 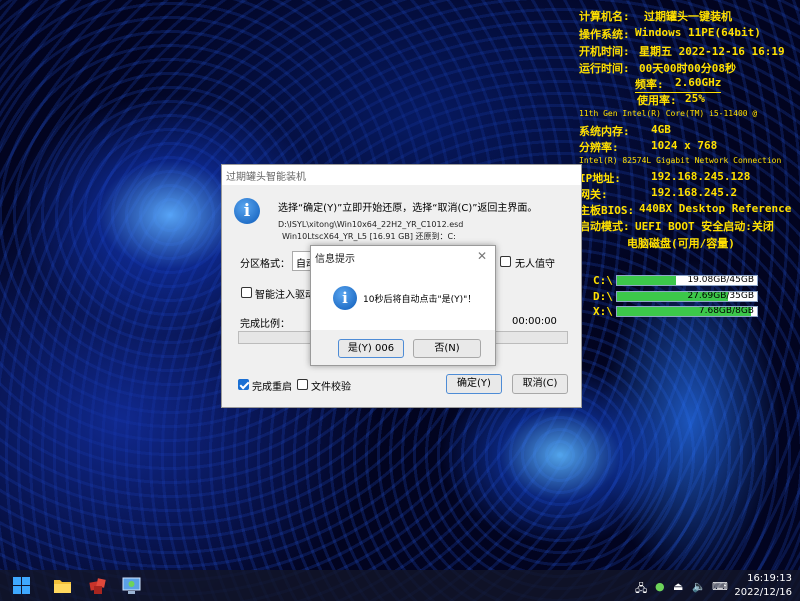 What do you see at coordinates (701, 176) in the screenshot?
I see `ip-value: 192.168.245.128` at bounding box center [701, 176].